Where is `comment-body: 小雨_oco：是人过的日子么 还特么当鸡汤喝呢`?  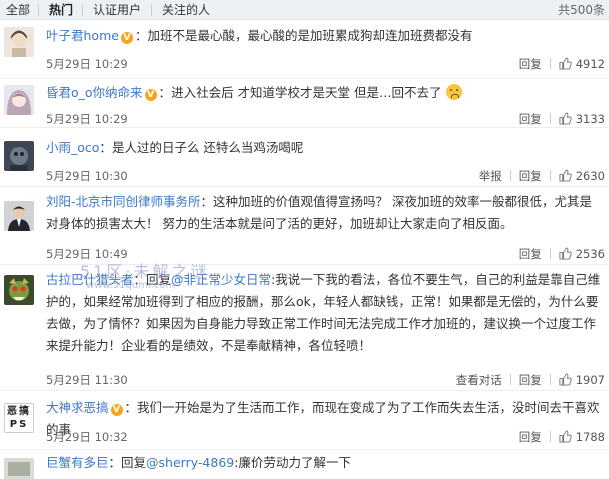
comment-body: 小雨_oco：是人过的日子么 还特么当鸡汤喝呢 is located at coordinates (324, 148).